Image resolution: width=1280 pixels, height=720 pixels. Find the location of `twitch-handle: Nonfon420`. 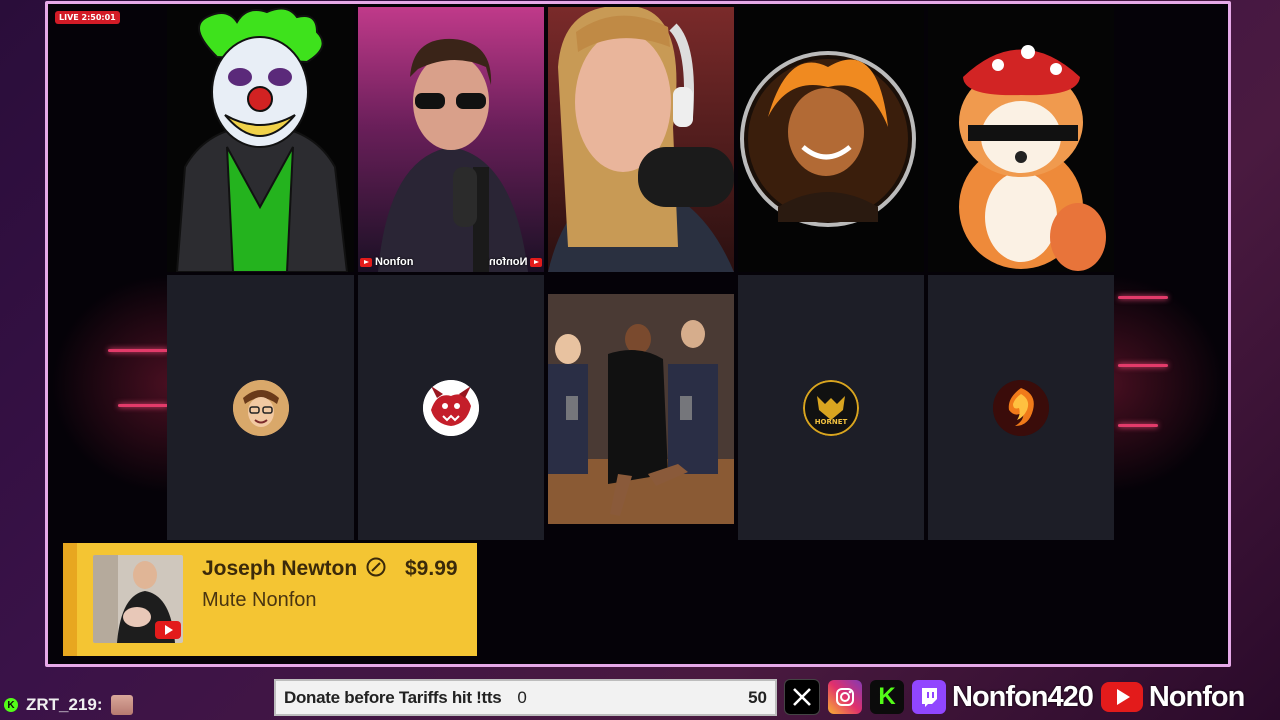

twitch-handle: Nonfon420 is located at coordinates (1023, 697).